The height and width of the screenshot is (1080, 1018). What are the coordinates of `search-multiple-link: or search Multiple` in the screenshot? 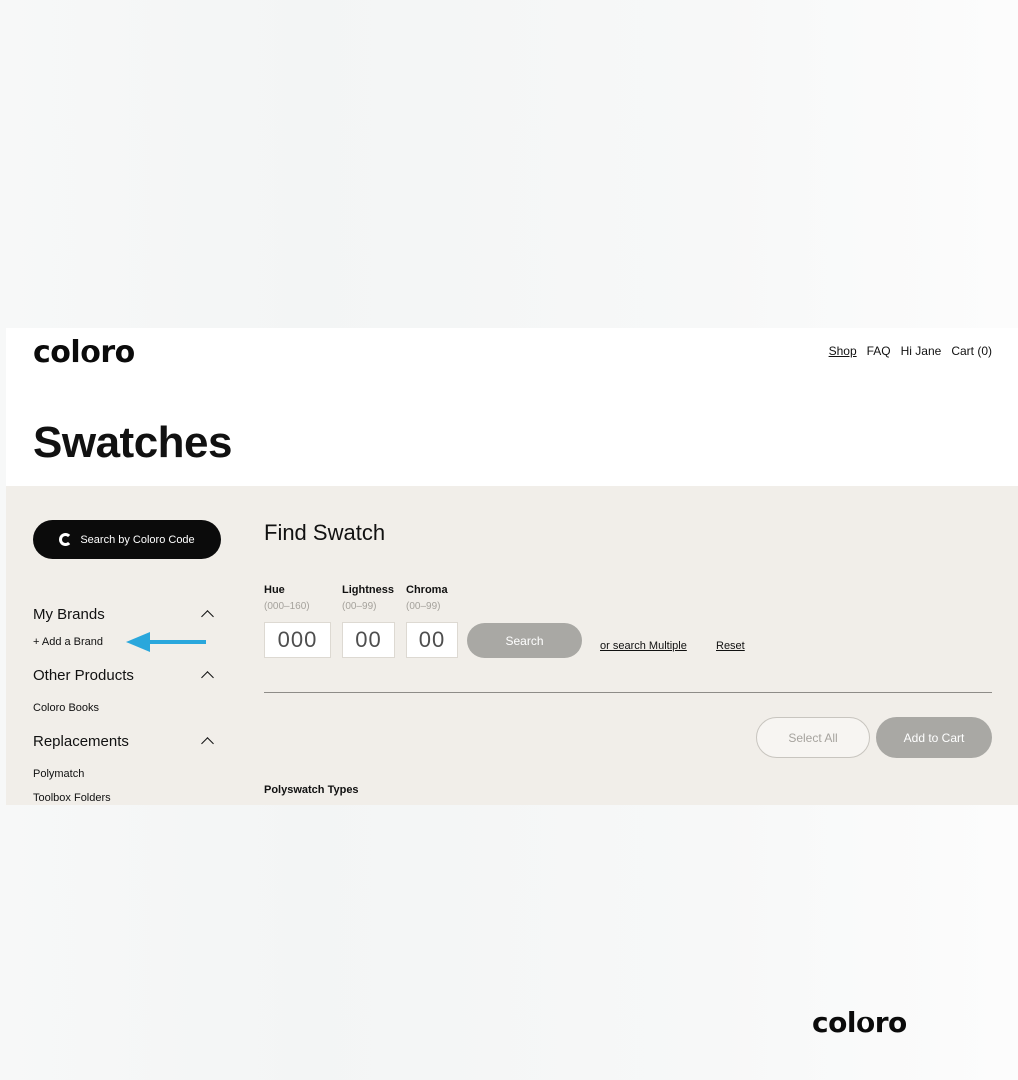 It's located at (643, 646).